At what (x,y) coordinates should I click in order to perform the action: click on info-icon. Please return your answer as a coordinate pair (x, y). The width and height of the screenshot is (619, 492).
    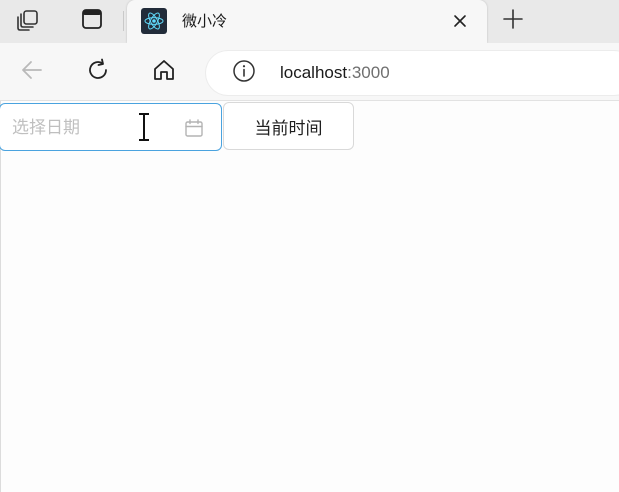
    Looking at the image, I should click on (244, 73).